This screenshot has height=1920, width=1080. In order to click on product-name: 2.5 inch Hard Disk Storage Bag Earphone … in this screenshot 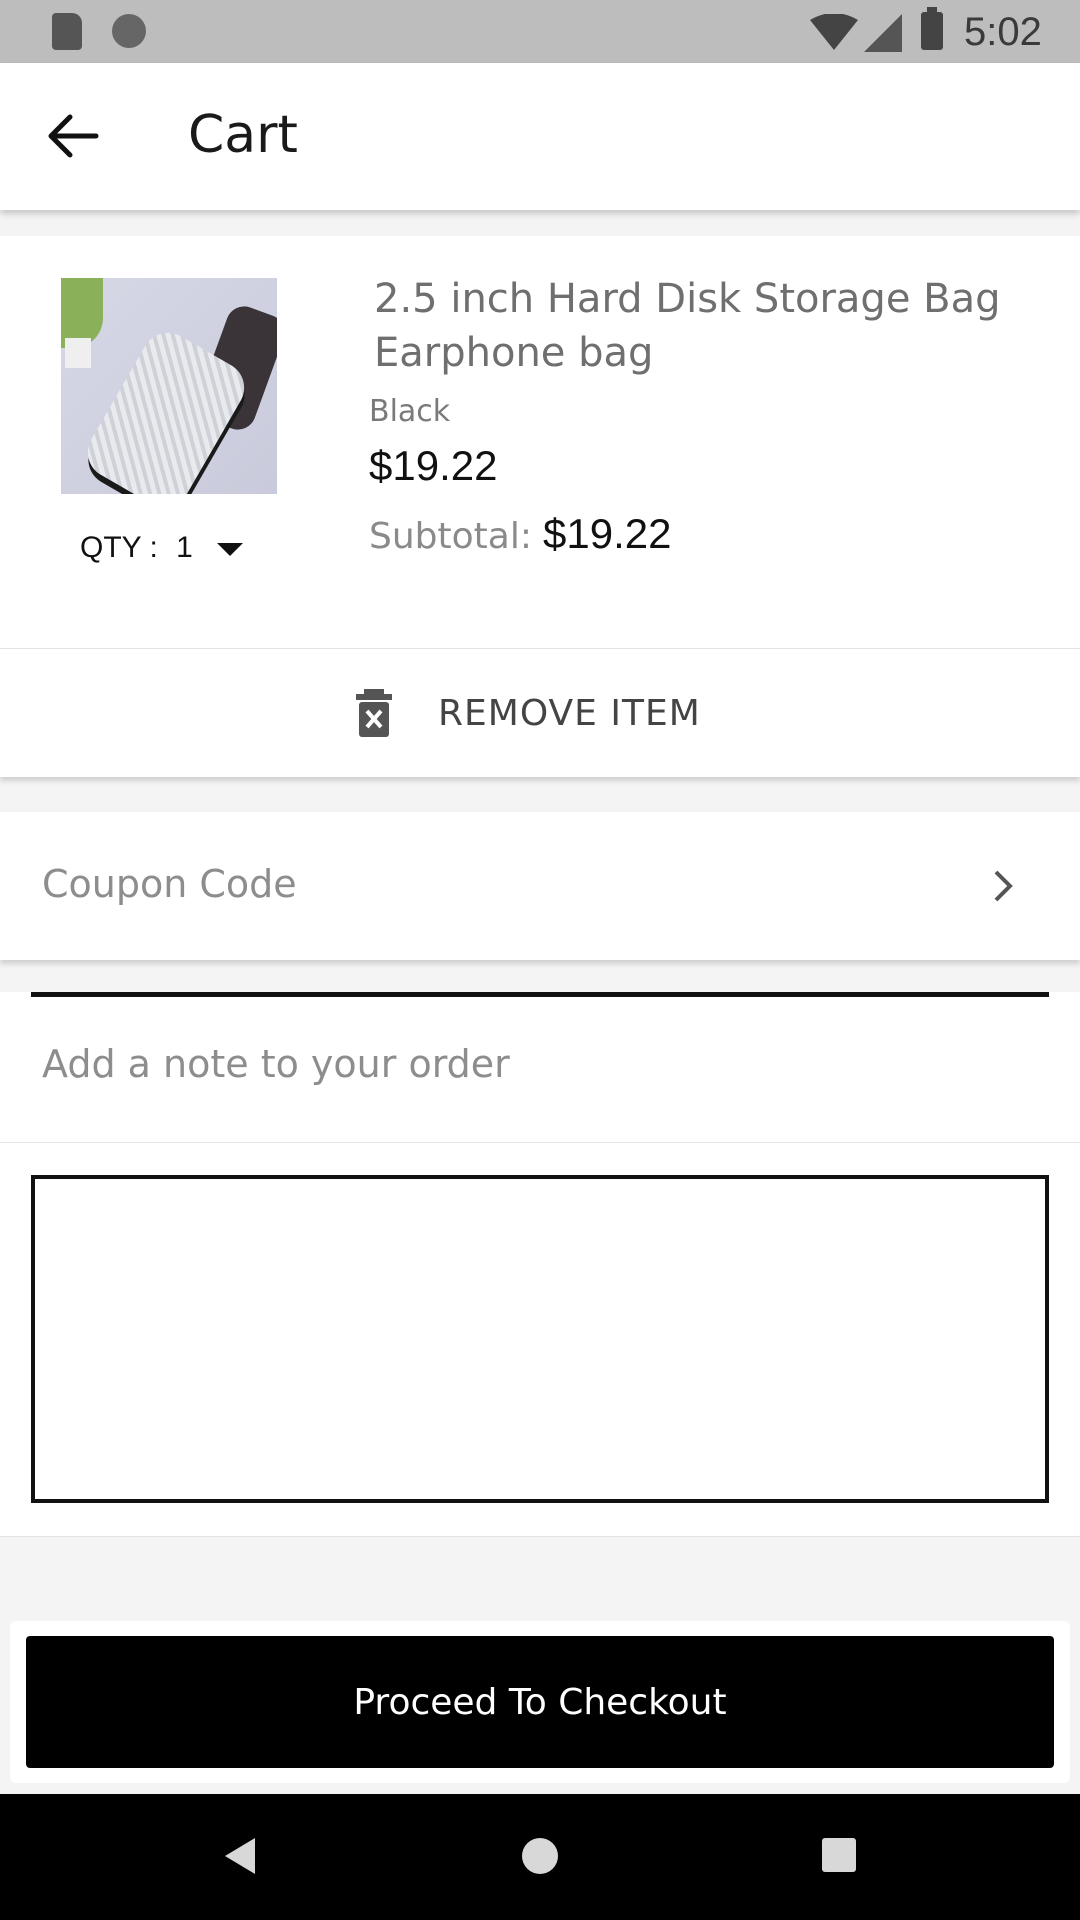, I will do `click(714, 326)`.